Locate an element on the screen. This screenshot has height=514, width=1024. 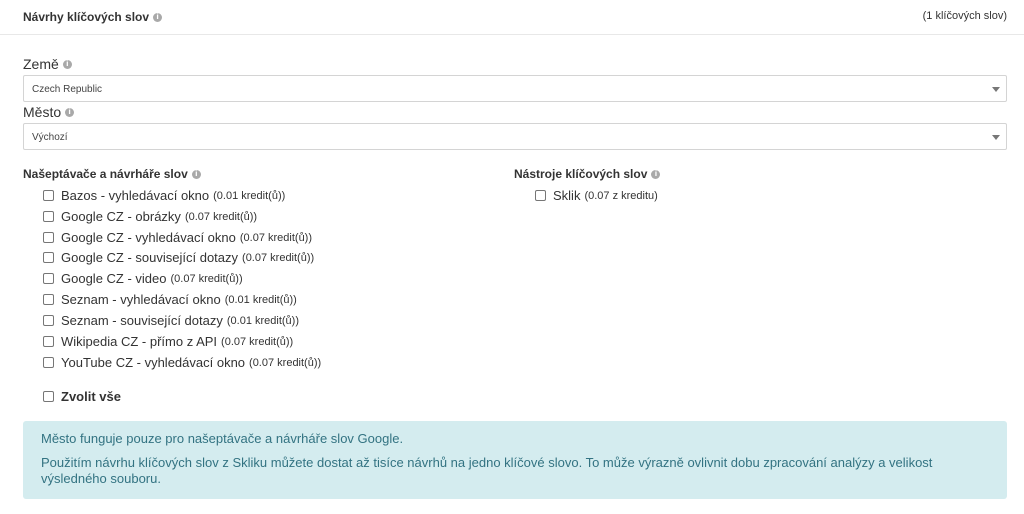
option-label: Bazos - vyhledávací okno is located at coordinates (135, 195).